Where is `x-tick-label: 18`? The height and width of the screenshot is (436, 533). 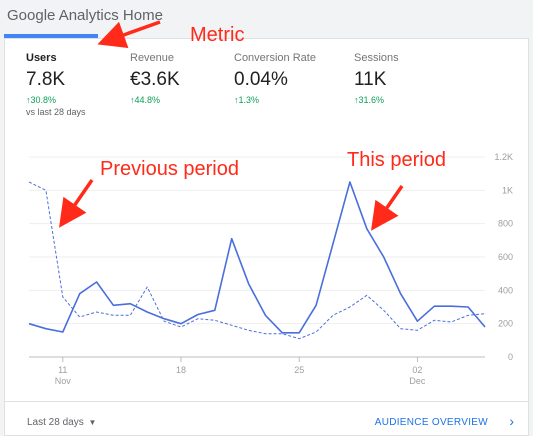
x-tick-label: 18 is located at coordinates (181, 370).